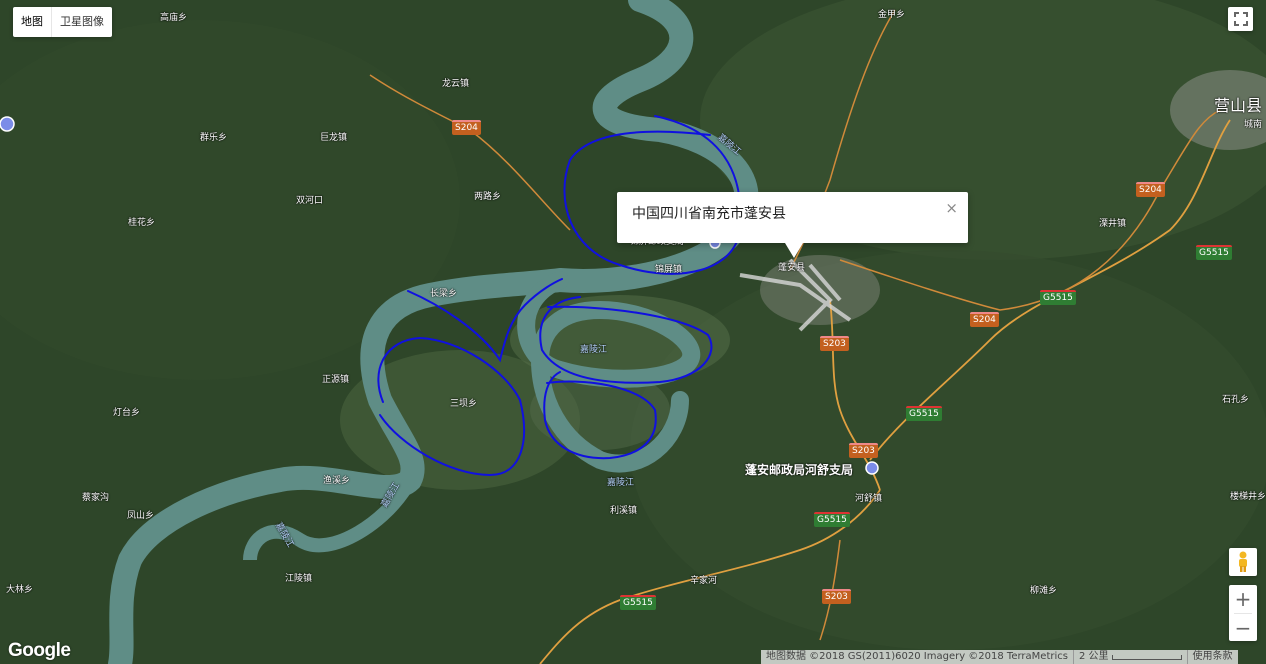 The width and height of the screenshot is (1266, 664). Describe the element at coordinates (872, 468) in the screenshot. I see `post-office-marker-icon` at that location.